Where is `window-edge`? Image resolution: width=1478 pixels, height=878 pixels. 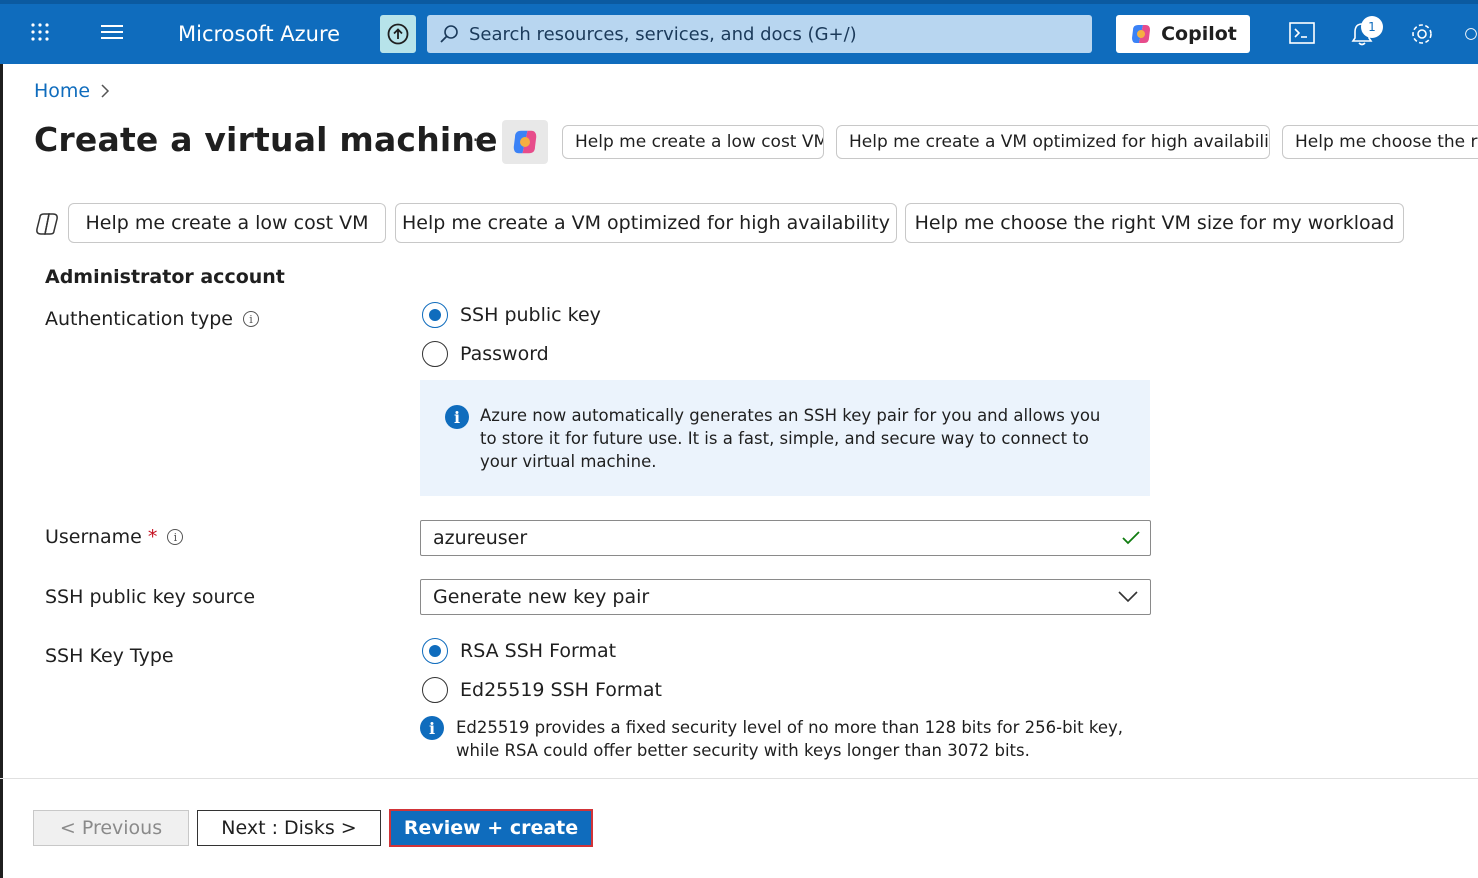 window-edge is located at coordinates (1, 471).